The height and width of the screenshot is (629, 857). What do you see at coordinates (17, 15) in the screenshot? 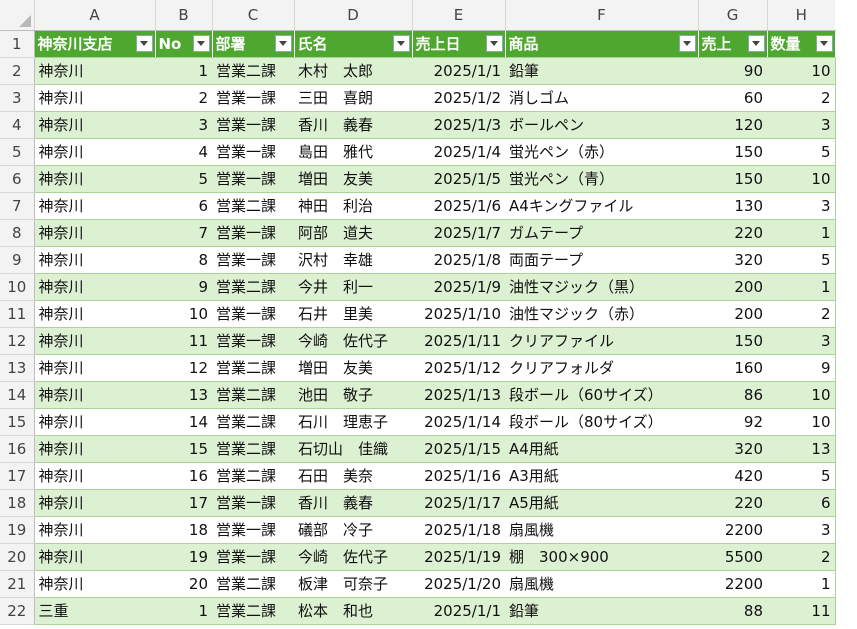
I see `select-all-corner` at bounding box center [17, 15].